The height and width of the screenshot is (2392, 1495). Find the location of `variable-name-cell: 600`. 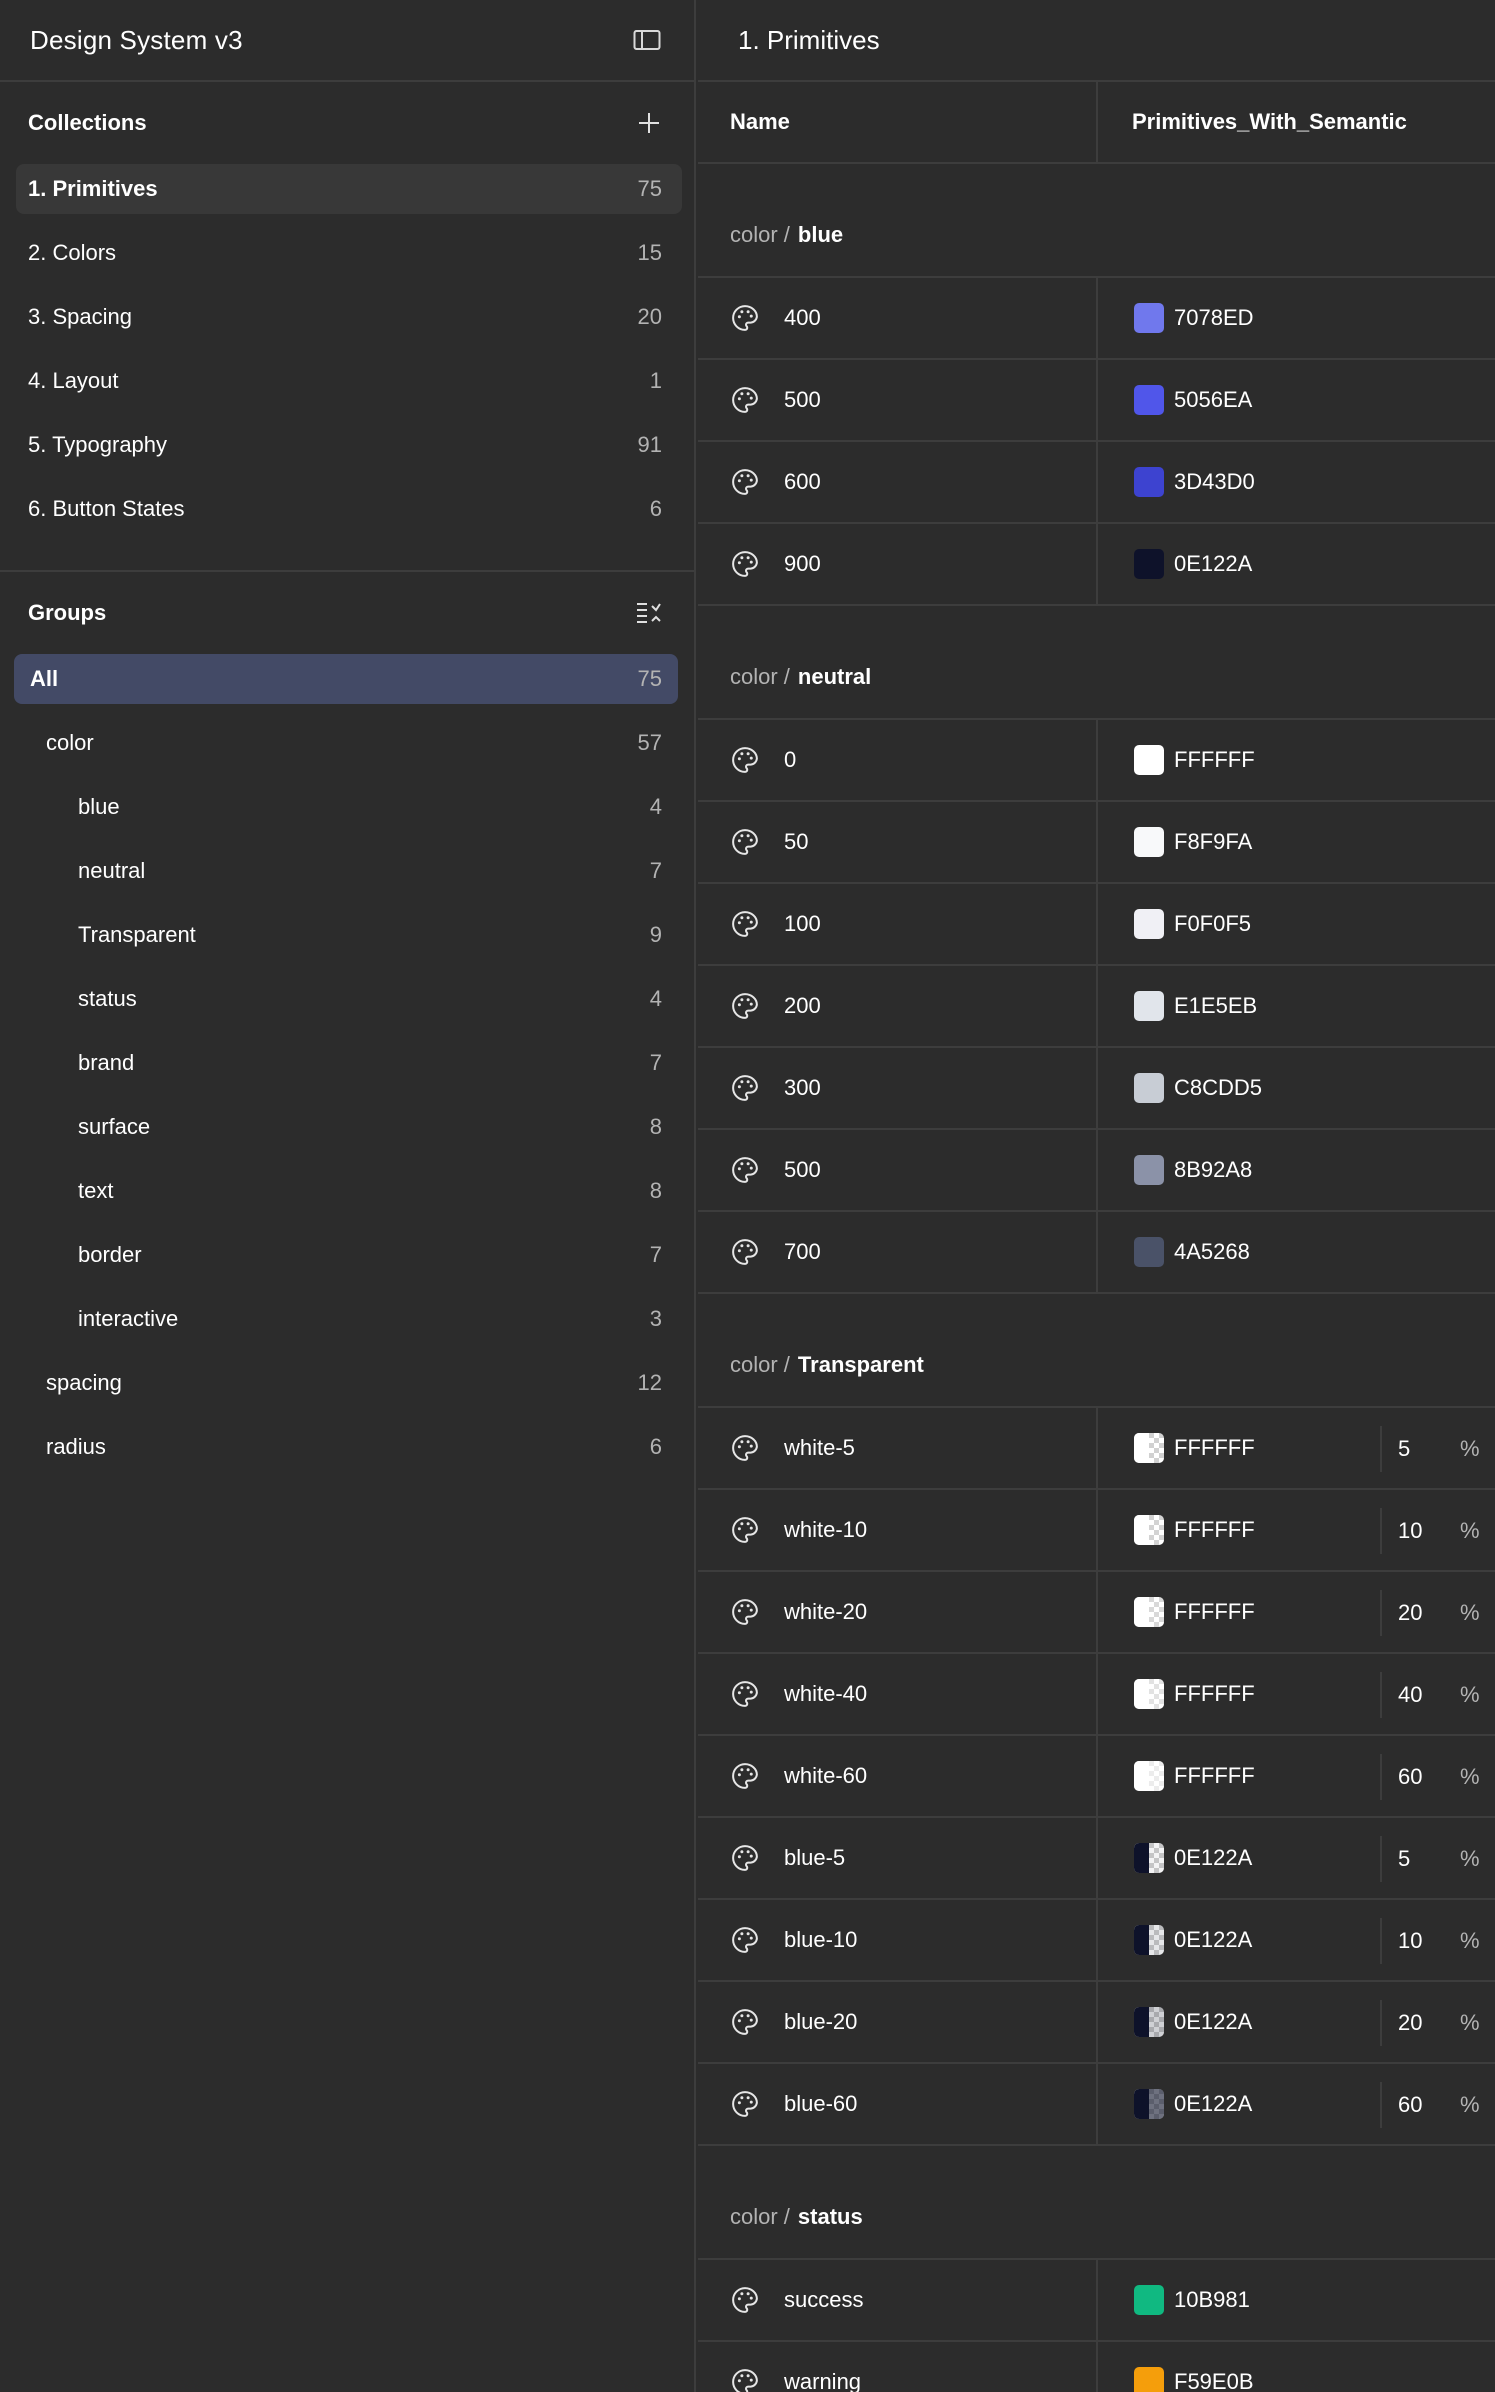

variable-name-cell: 600 is located at coordinates (898, 482).